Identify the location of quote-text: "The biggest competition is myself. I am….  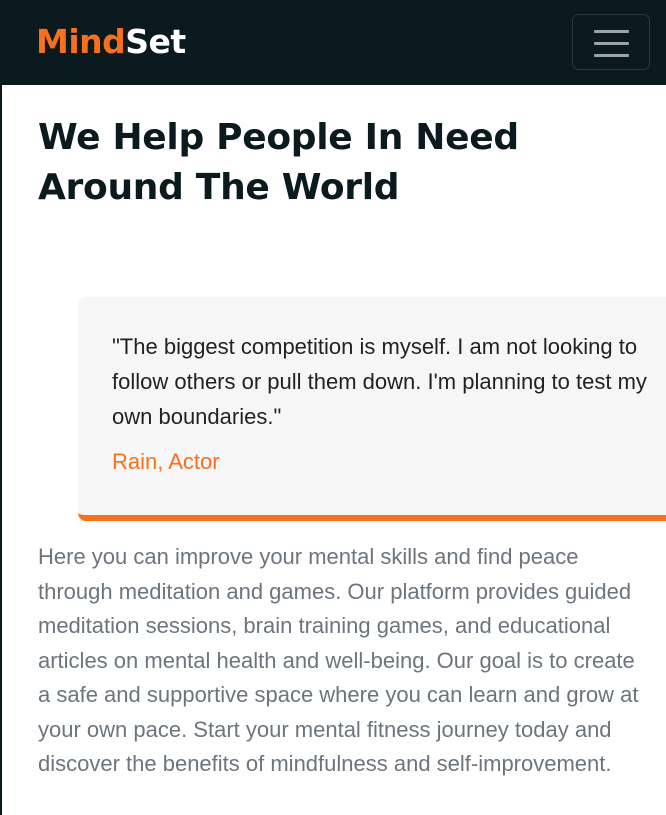
(379, 381).